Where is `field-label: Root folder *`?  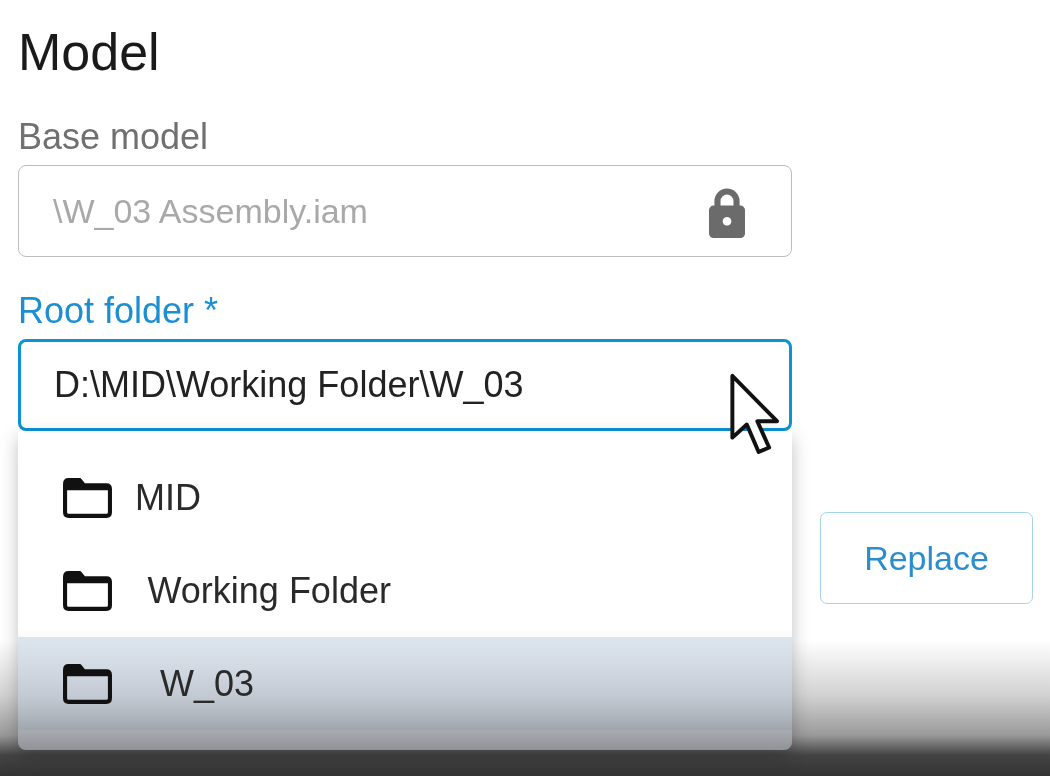 field-label: Root folder * is located at coordinates (119, 311).